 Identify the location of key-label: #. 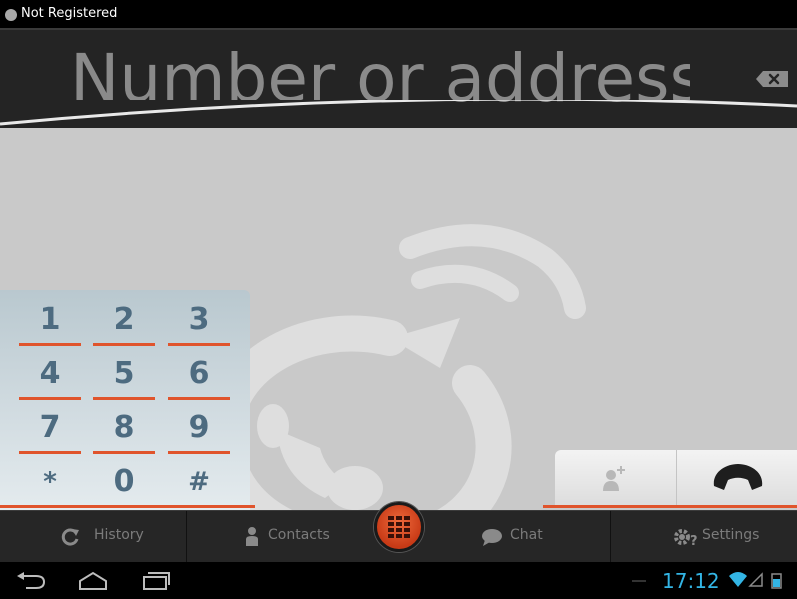
(199, 482).